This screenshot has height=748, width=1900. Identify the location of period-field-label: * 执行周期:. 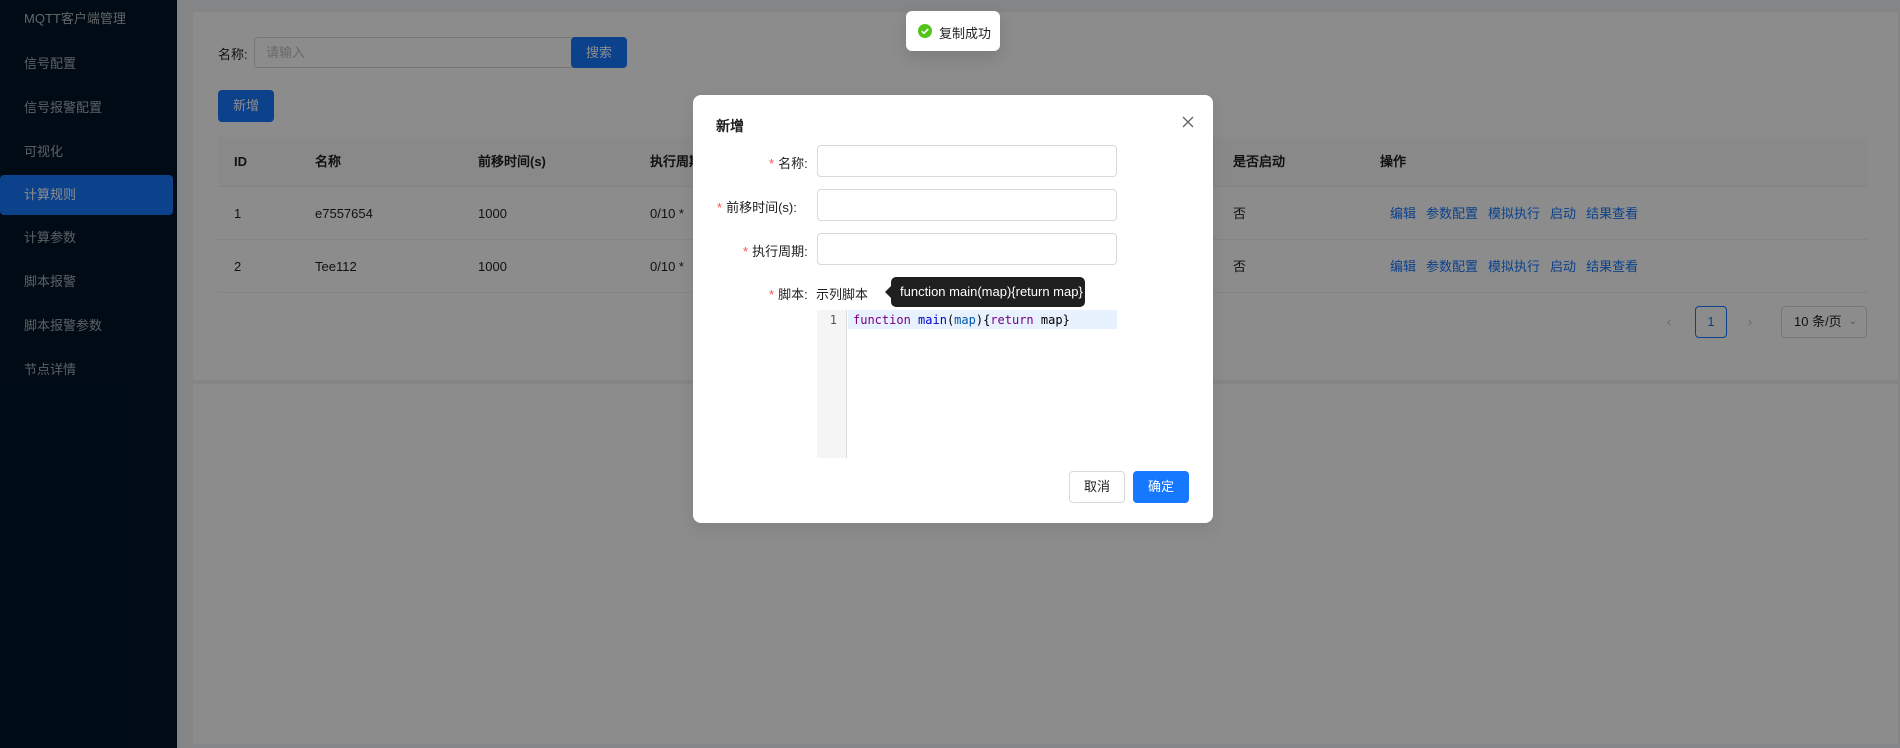
(775, 251).